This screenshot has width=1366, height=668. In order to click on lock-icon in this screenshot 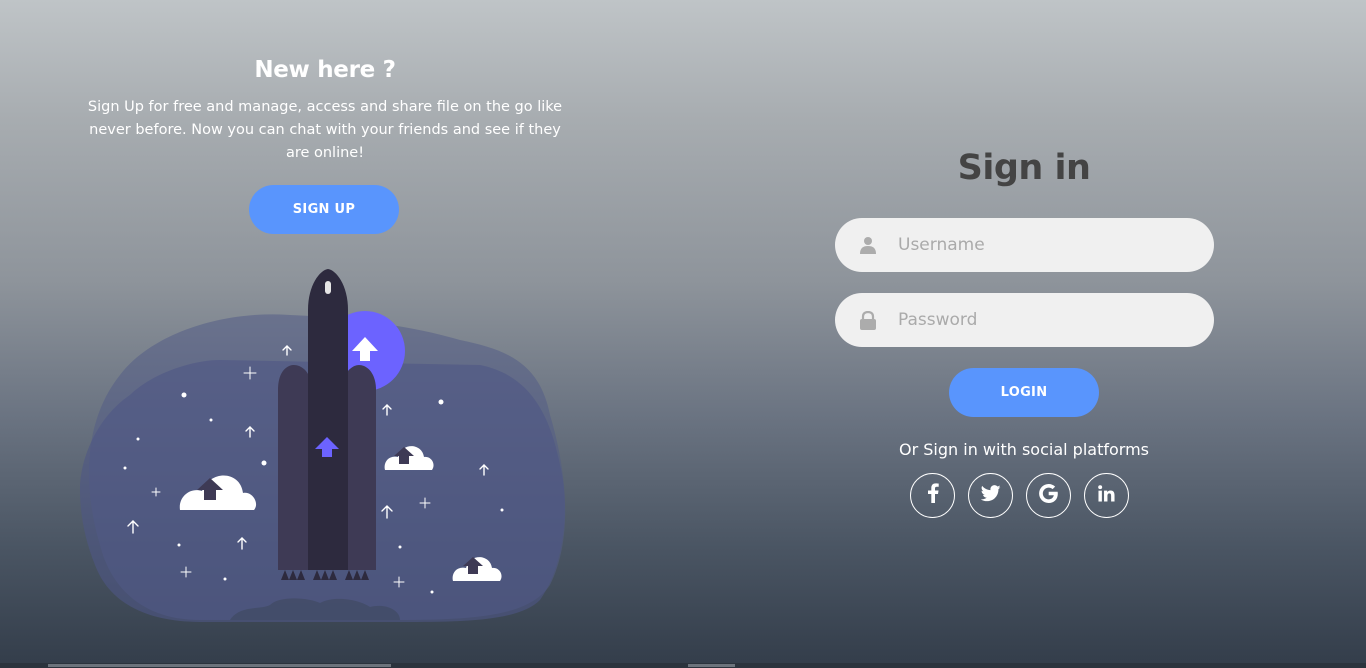, I will do `click(868, 320)`.